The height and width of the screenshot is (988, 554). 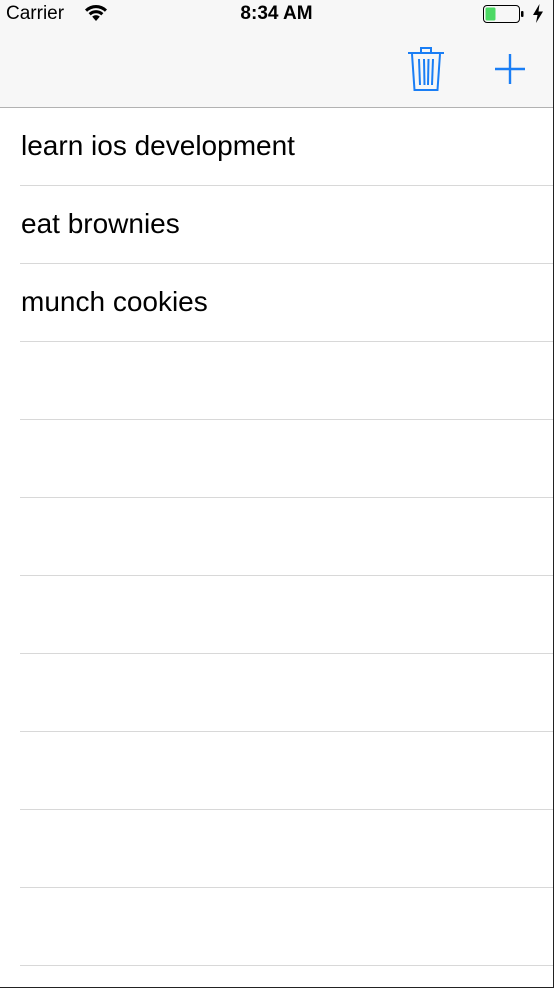 What do you see at coordinates (158, 145) in the screenshot?
I see `row-label: learn ios development` at bounding box center [158, 145].